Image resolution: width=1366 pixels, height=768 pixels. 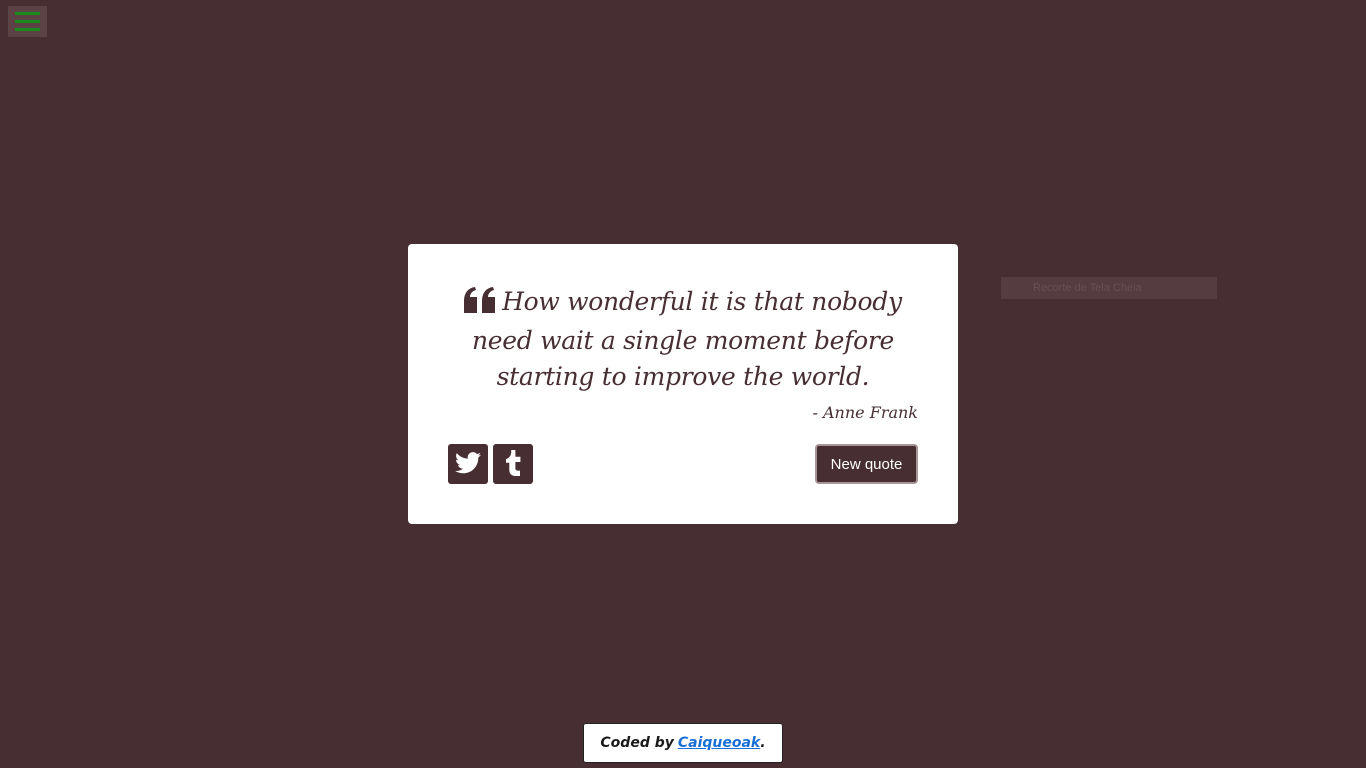 I want to click on screen-capture-overlay-label: Recorte de Tela Cheia, so click(x=1109, y=288).